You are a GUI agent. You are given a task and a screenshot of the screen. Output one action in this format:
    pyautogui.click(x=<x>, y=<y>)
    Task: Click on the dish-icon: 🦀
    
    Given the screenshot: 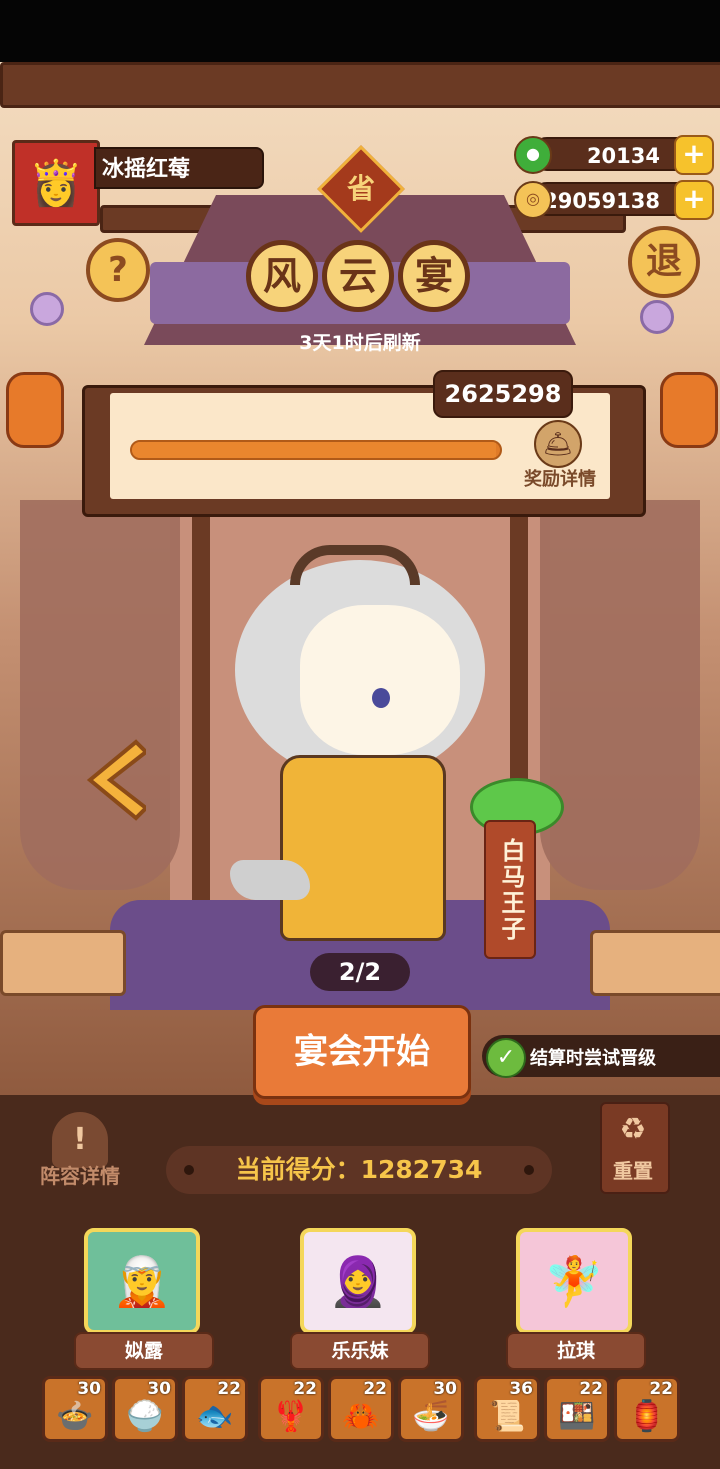 What is the action you would take?
    pyautogui.click(x=361, y=1416)
    